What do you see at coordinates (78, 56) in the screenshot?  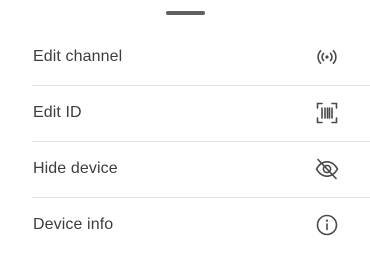 I see `menu-item-label: Edit channel` at bounding box center [78, 56].